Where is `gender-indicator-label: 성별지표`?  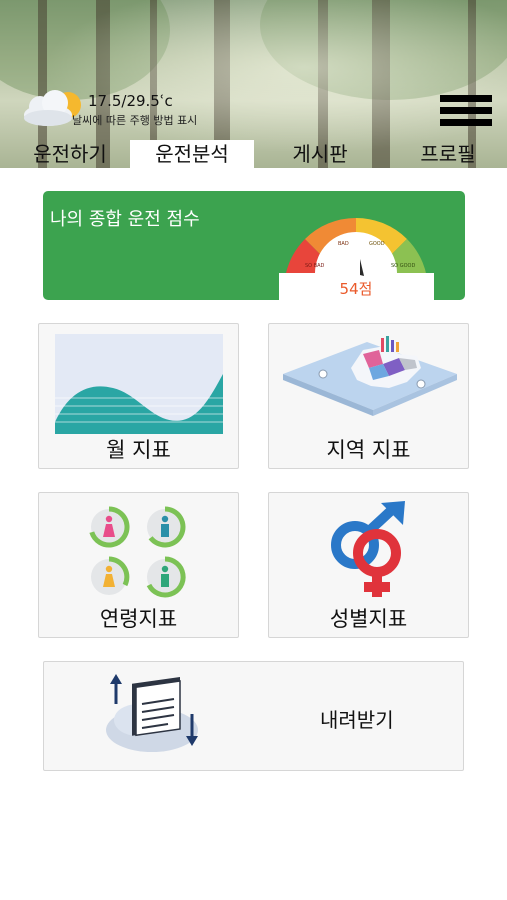
gender-indicator-label: 성별지표 is located at coordinates (368, 619).